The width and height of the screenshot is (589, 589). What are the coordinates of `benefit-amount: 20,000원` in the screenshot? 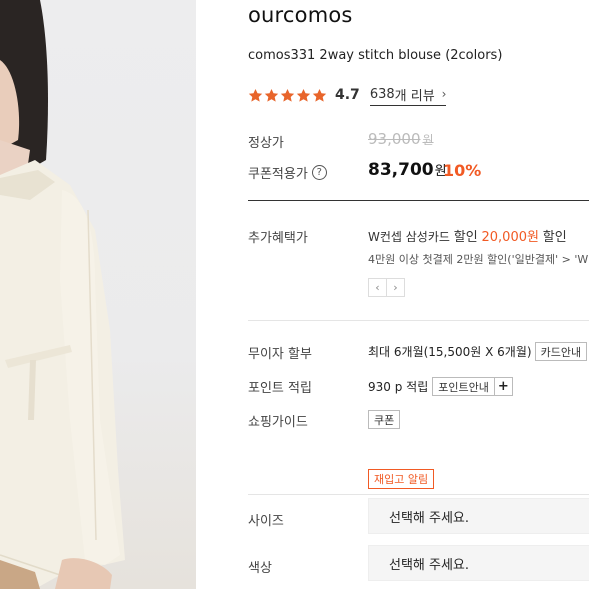 It's located at (510, 237).